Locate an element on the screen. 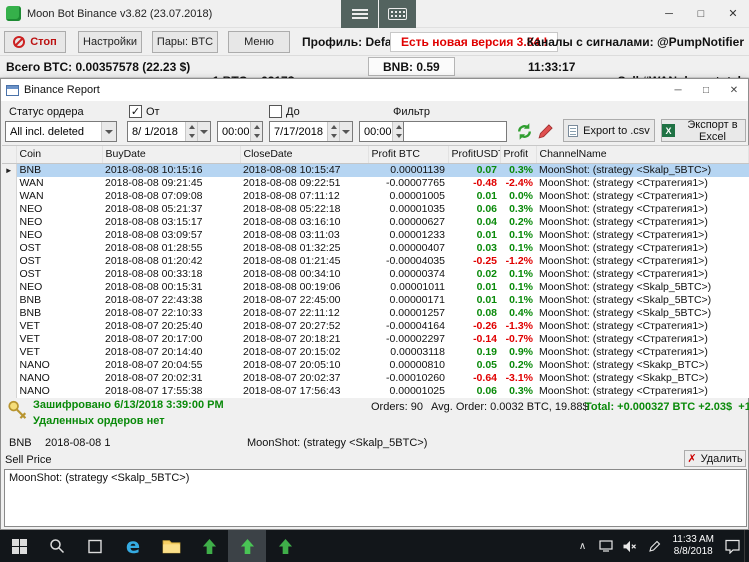  stop-button: Стоп is located at coordinates (35, 42).